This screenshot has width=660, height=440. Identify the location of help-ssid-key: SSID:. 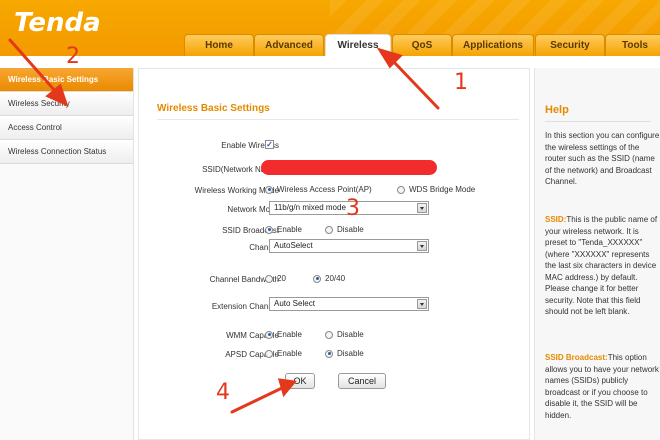
(556, 219).